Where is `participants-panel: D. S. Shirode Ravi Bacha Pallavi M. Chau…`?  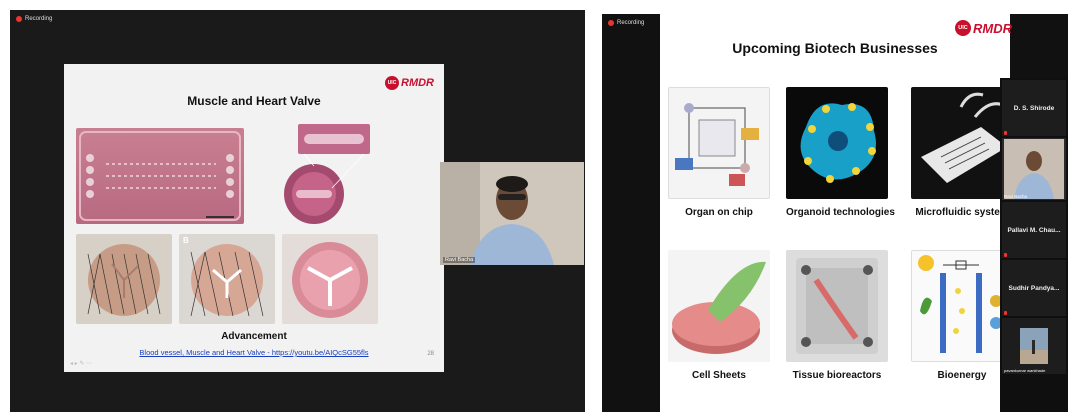 participants-panel: D. S. Shirode Ravi Bacha Pallavi M. Chau… is located at coordinates (1034, 245).